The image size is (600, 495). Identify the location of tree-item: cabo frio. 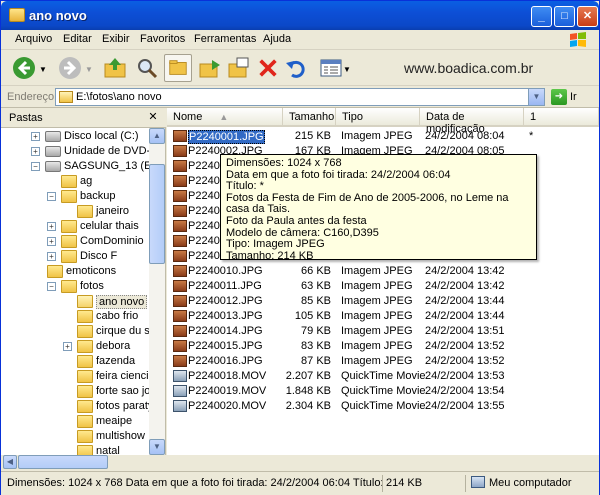
(75, 317).